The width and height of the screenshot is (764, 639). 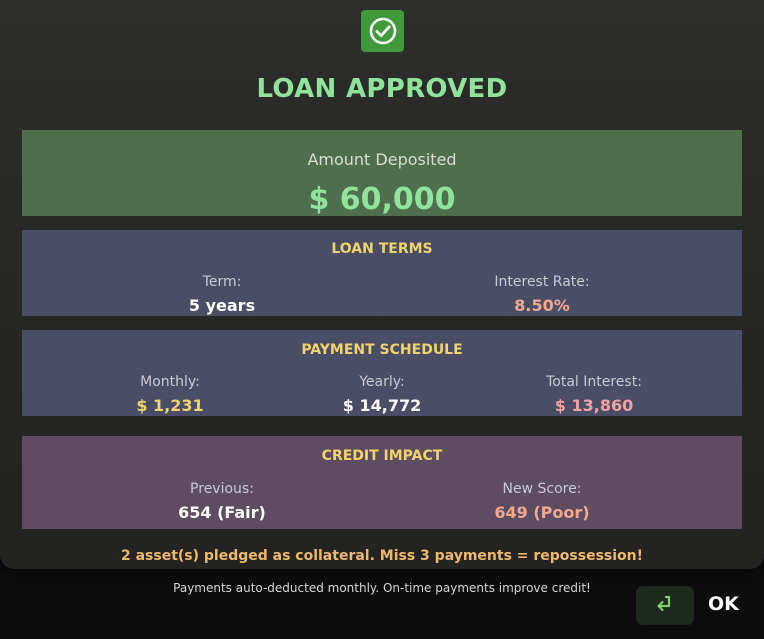 I want to click on monthly-label: Monthly:, so click(x=170, y=382).